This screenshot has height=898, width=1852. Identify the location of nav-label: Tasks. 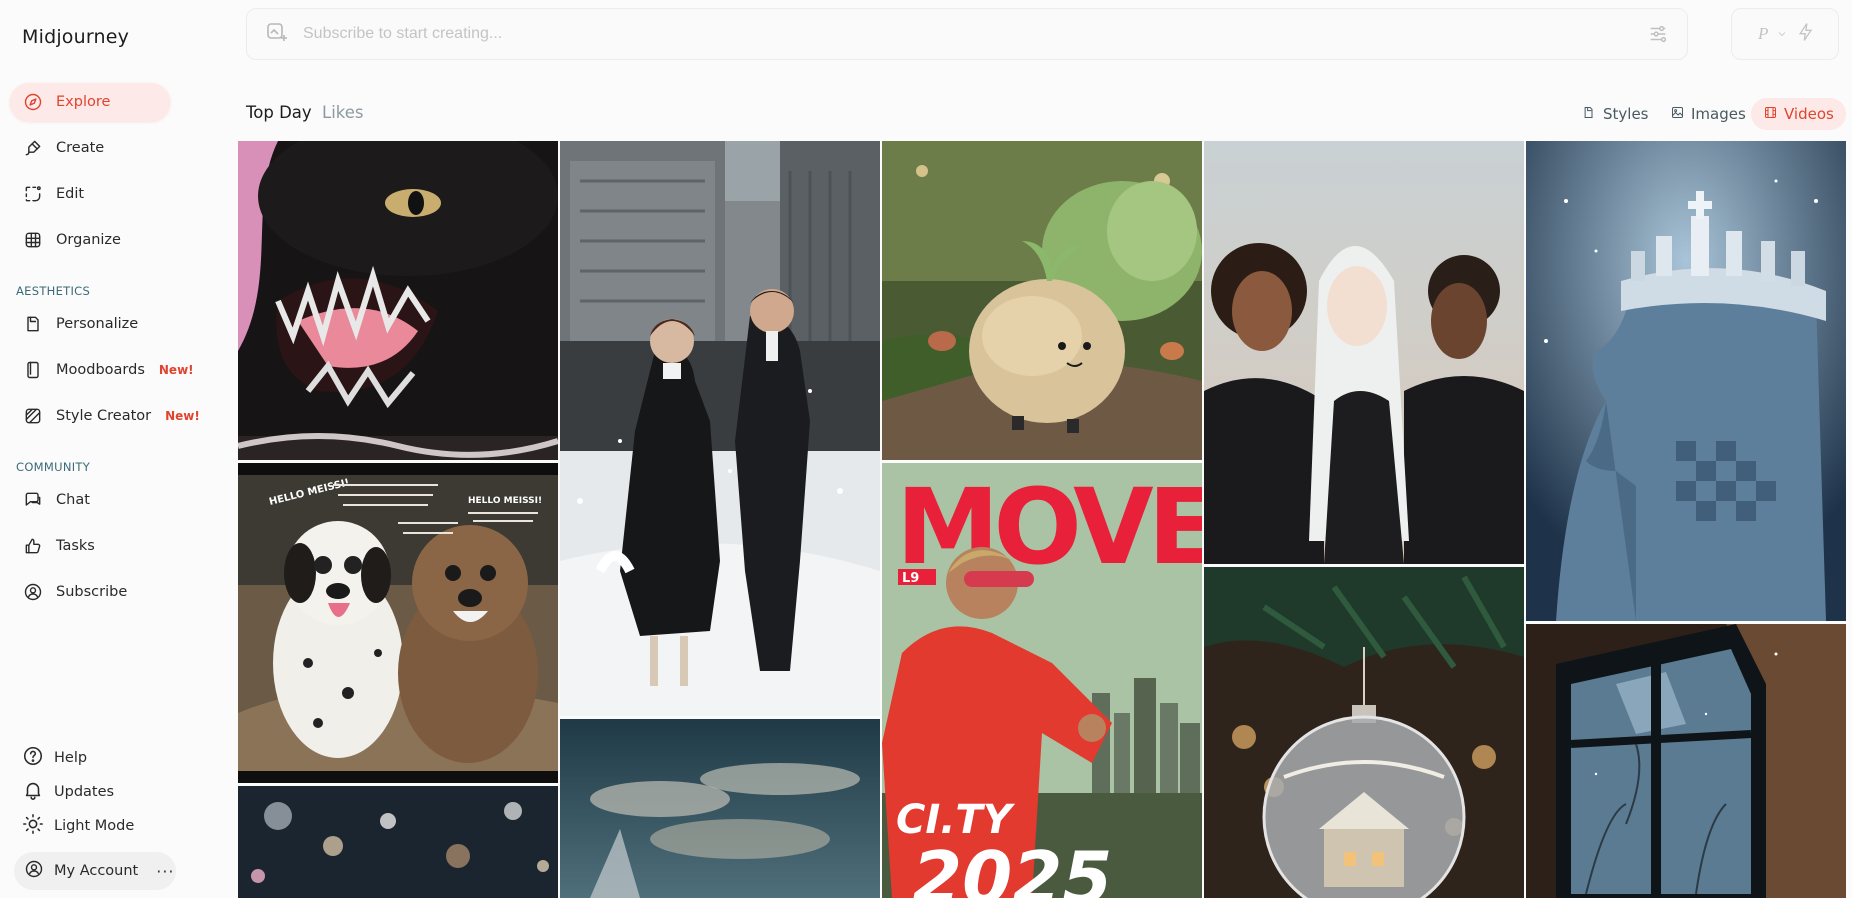
(75, 546).